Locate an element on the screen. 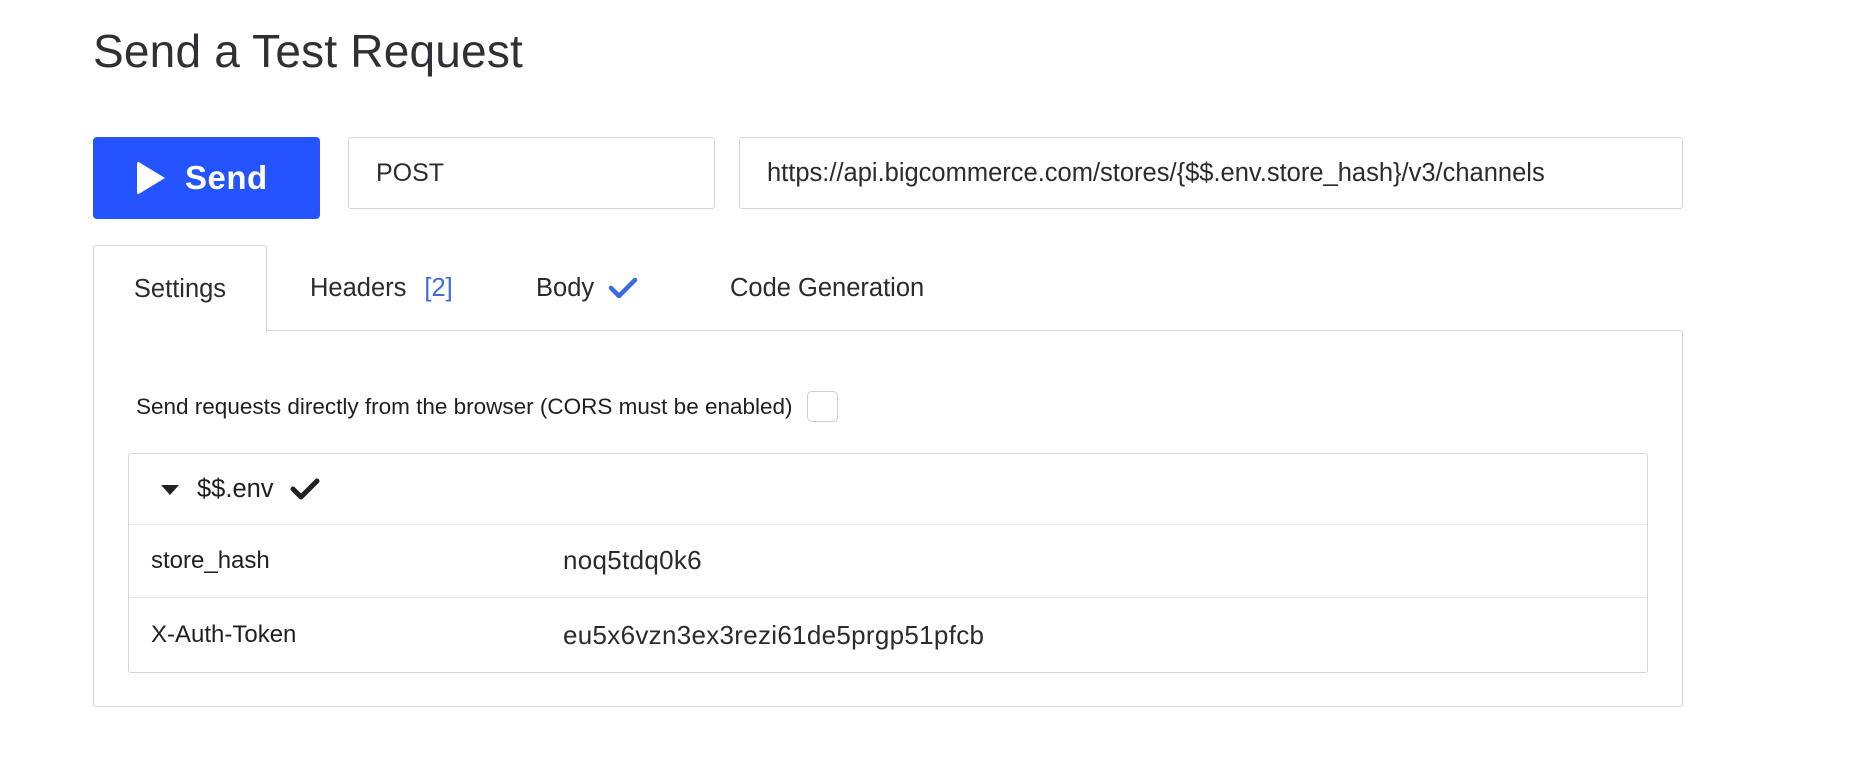  env-value: noq5tdq0k6 is located at coordinates (632, 560).